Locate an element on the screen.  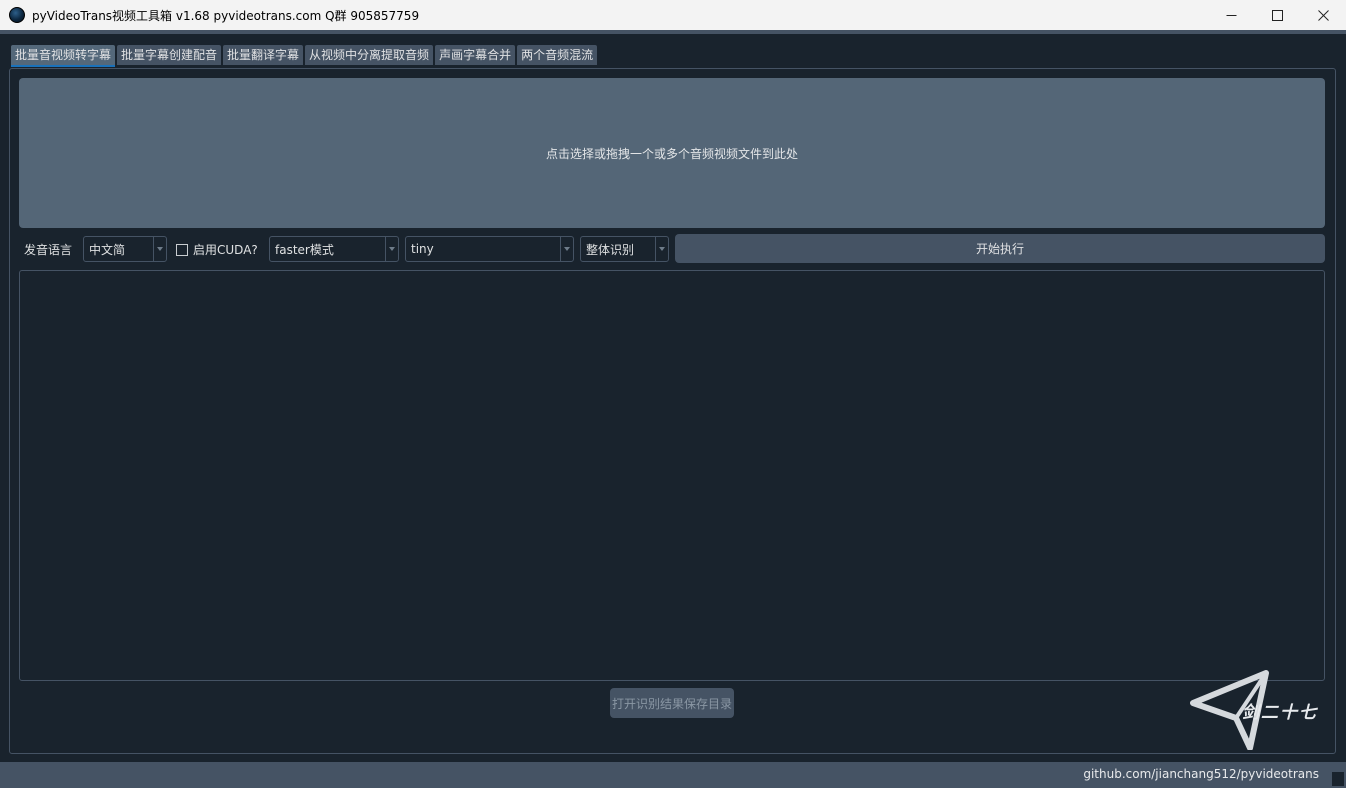
dropzone-text: 点击选择或拖拽一个或多个音频视频文件到此处 is located at coordinates (671, 153).